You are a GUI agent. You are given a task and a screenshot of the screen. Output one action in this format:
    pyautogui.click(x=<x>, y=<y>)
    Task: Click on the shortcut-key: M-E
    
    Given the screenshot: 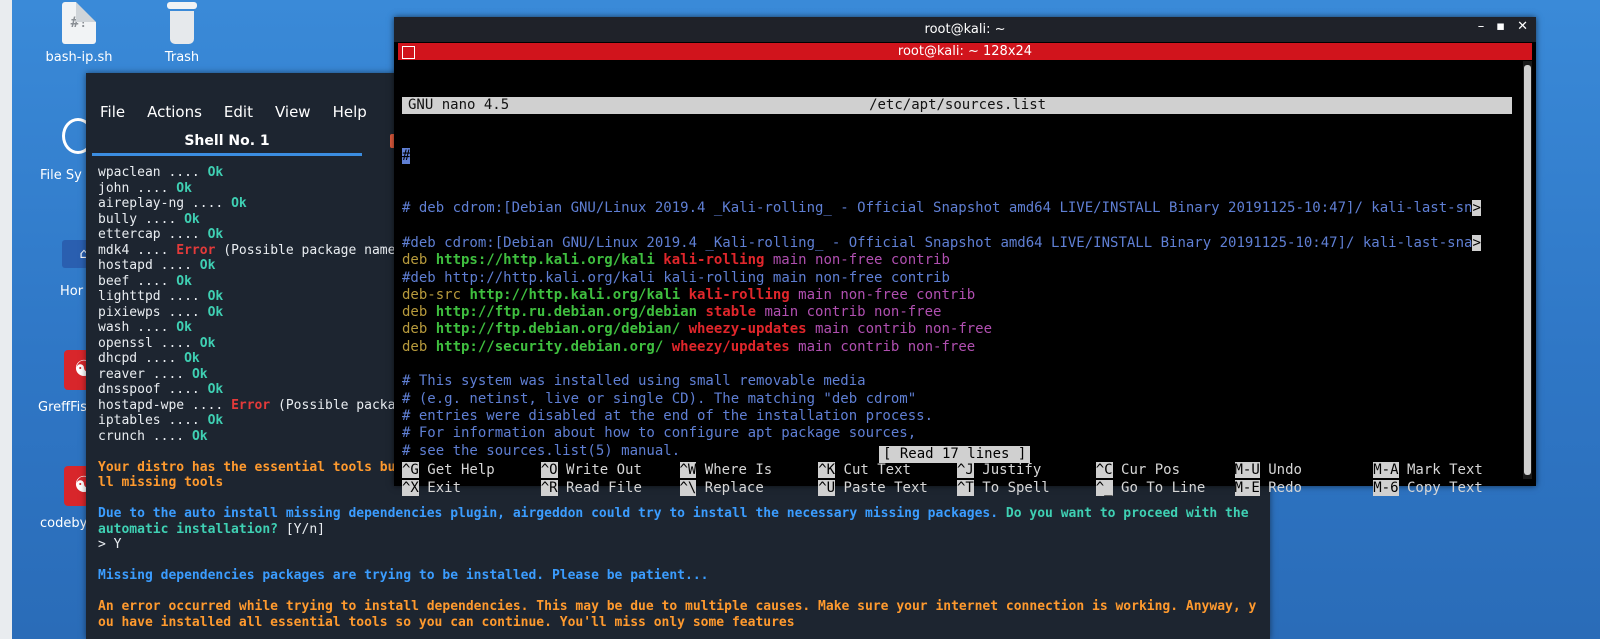 What is the action you would take?
    pyautogui.click(x=1247, y=487)
    